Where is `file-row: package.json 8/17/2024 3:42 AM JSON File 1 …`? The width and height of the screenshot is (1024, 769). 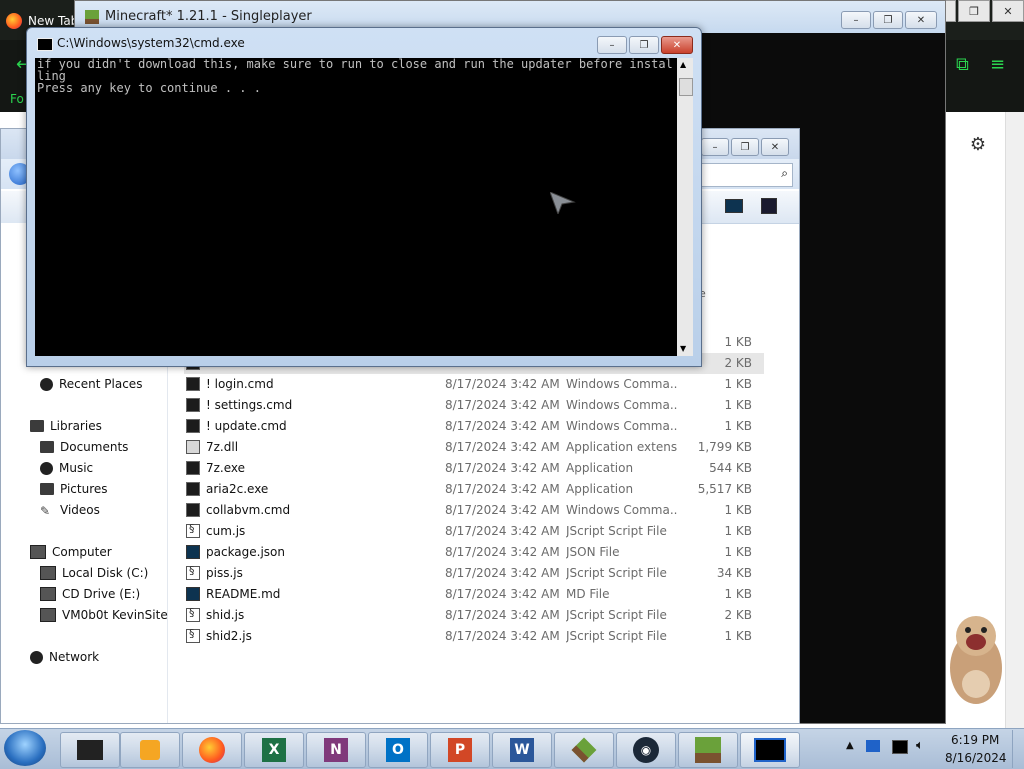
file-row: package.json 8/17/2024 3:42 AM JSON File 1 … is located at coordinates (474, 552).